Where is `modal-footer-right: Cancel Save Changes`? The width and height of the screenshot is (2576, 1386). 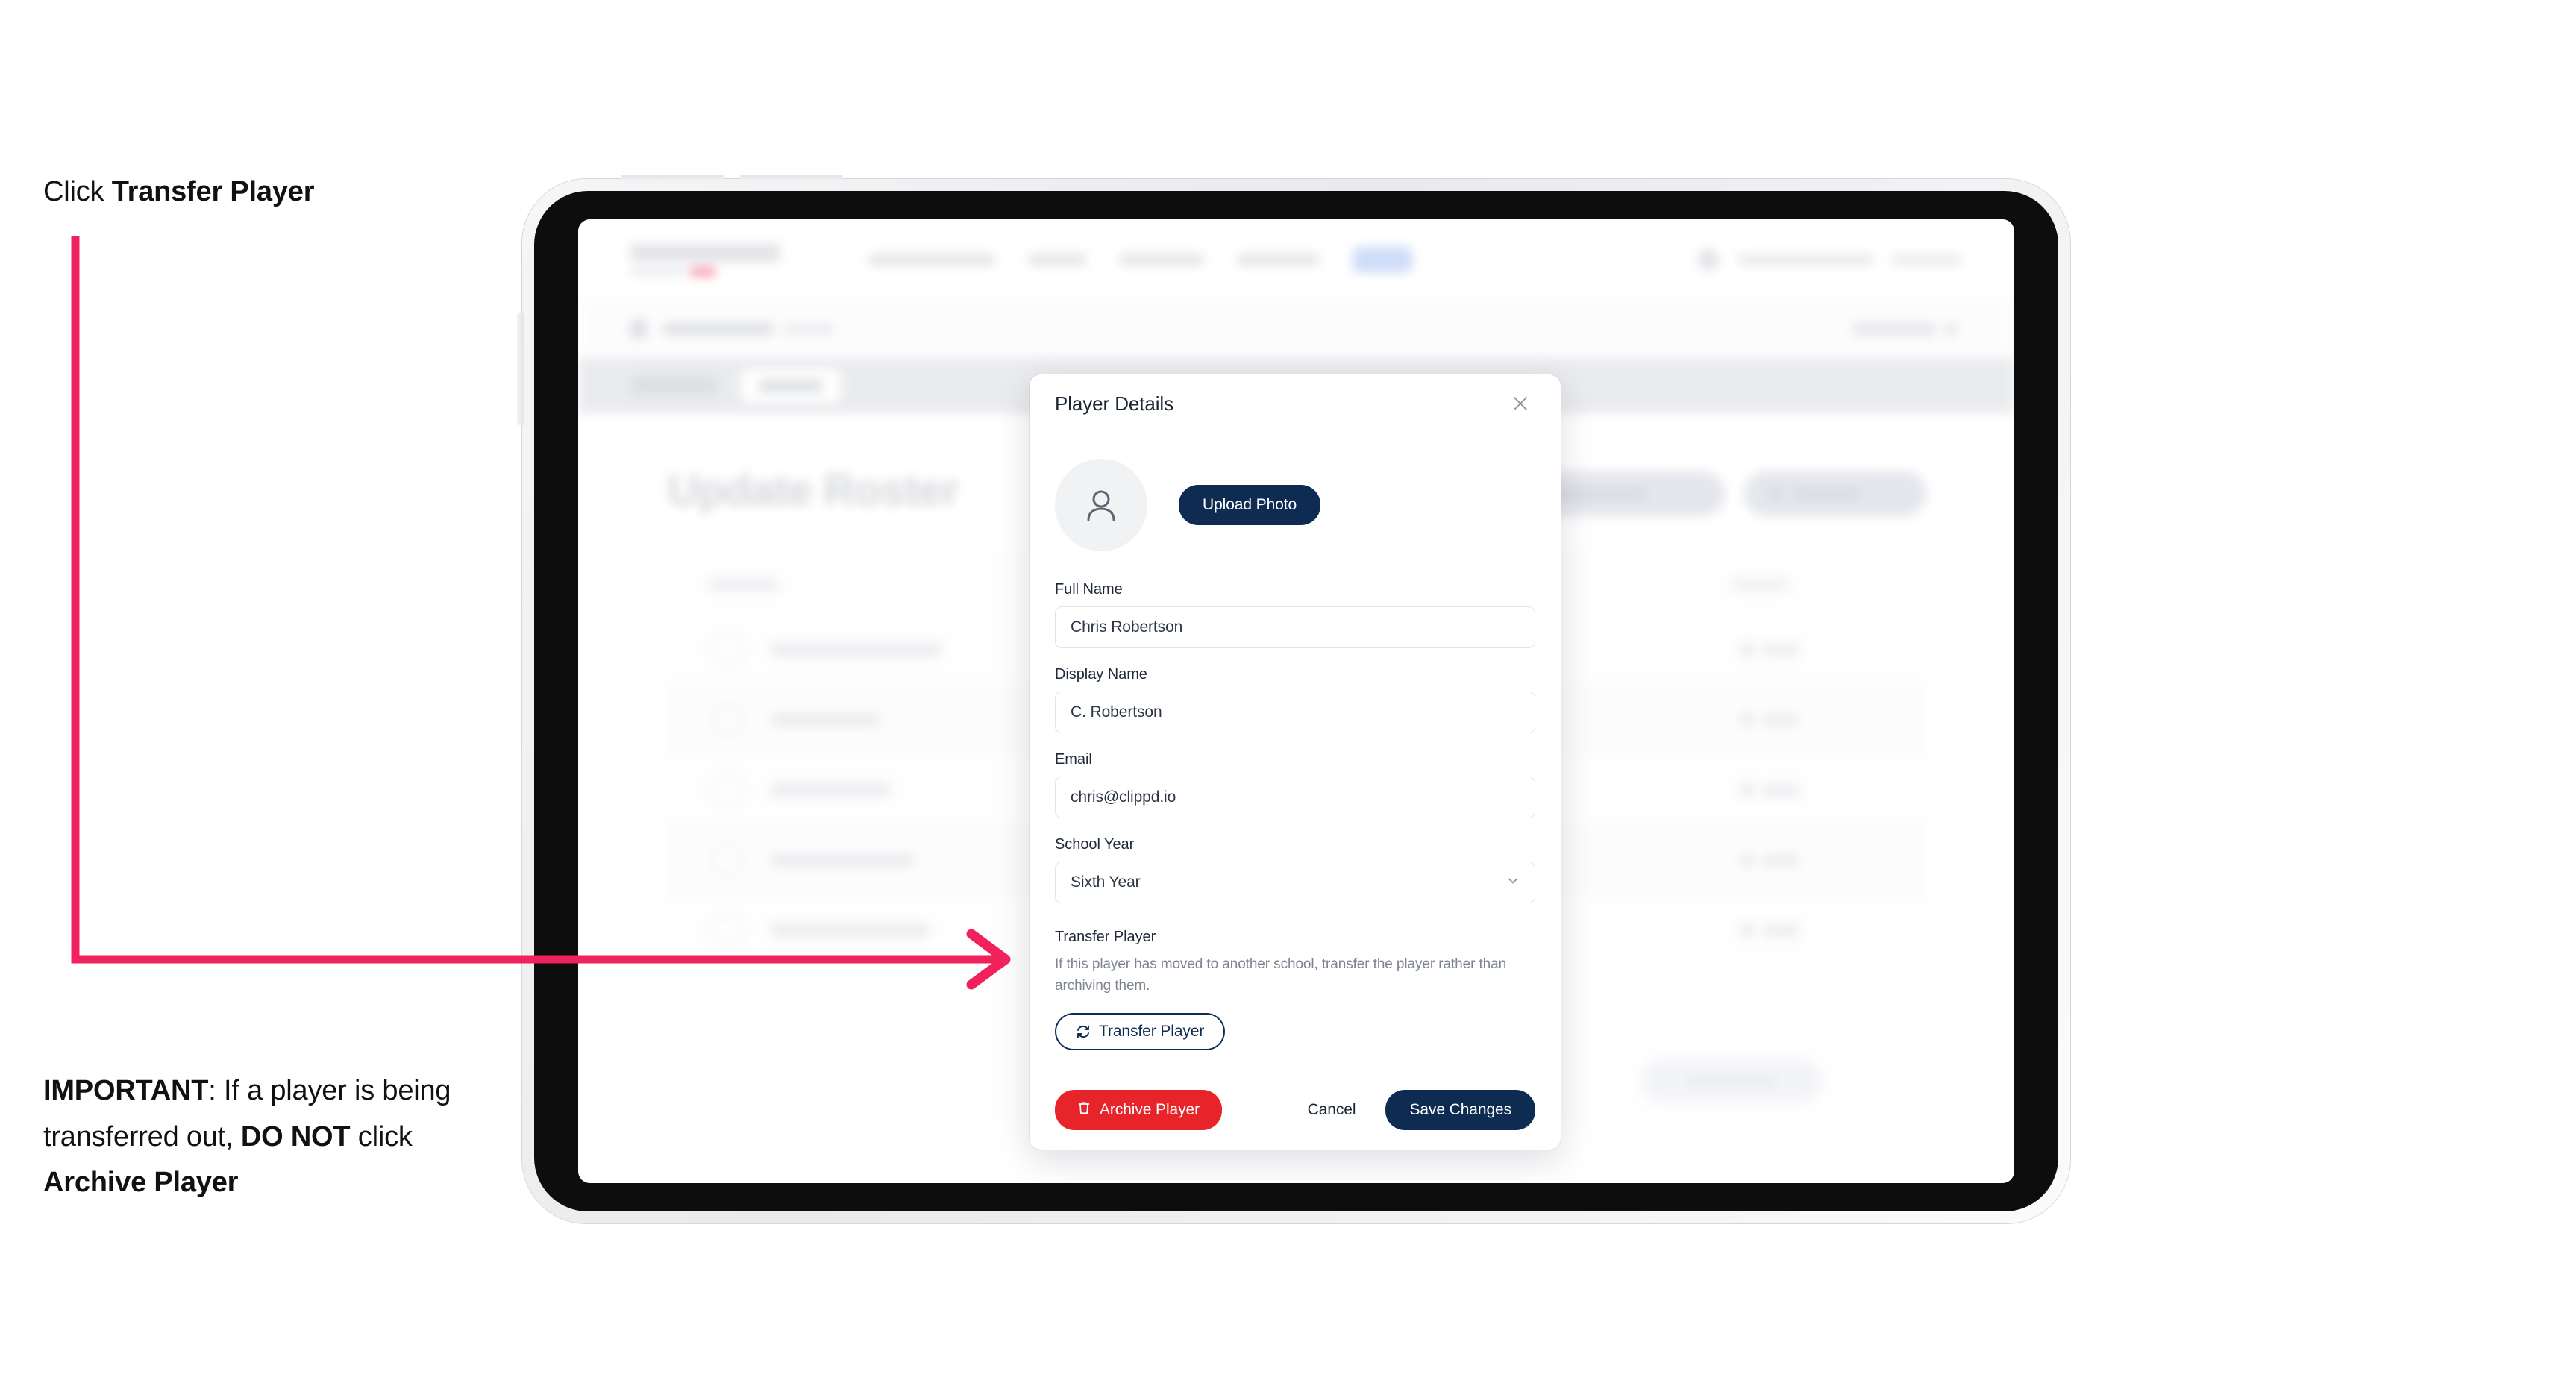 modal-footer-right: Cancel Save Changes is located at coordinates (1419, 1110).